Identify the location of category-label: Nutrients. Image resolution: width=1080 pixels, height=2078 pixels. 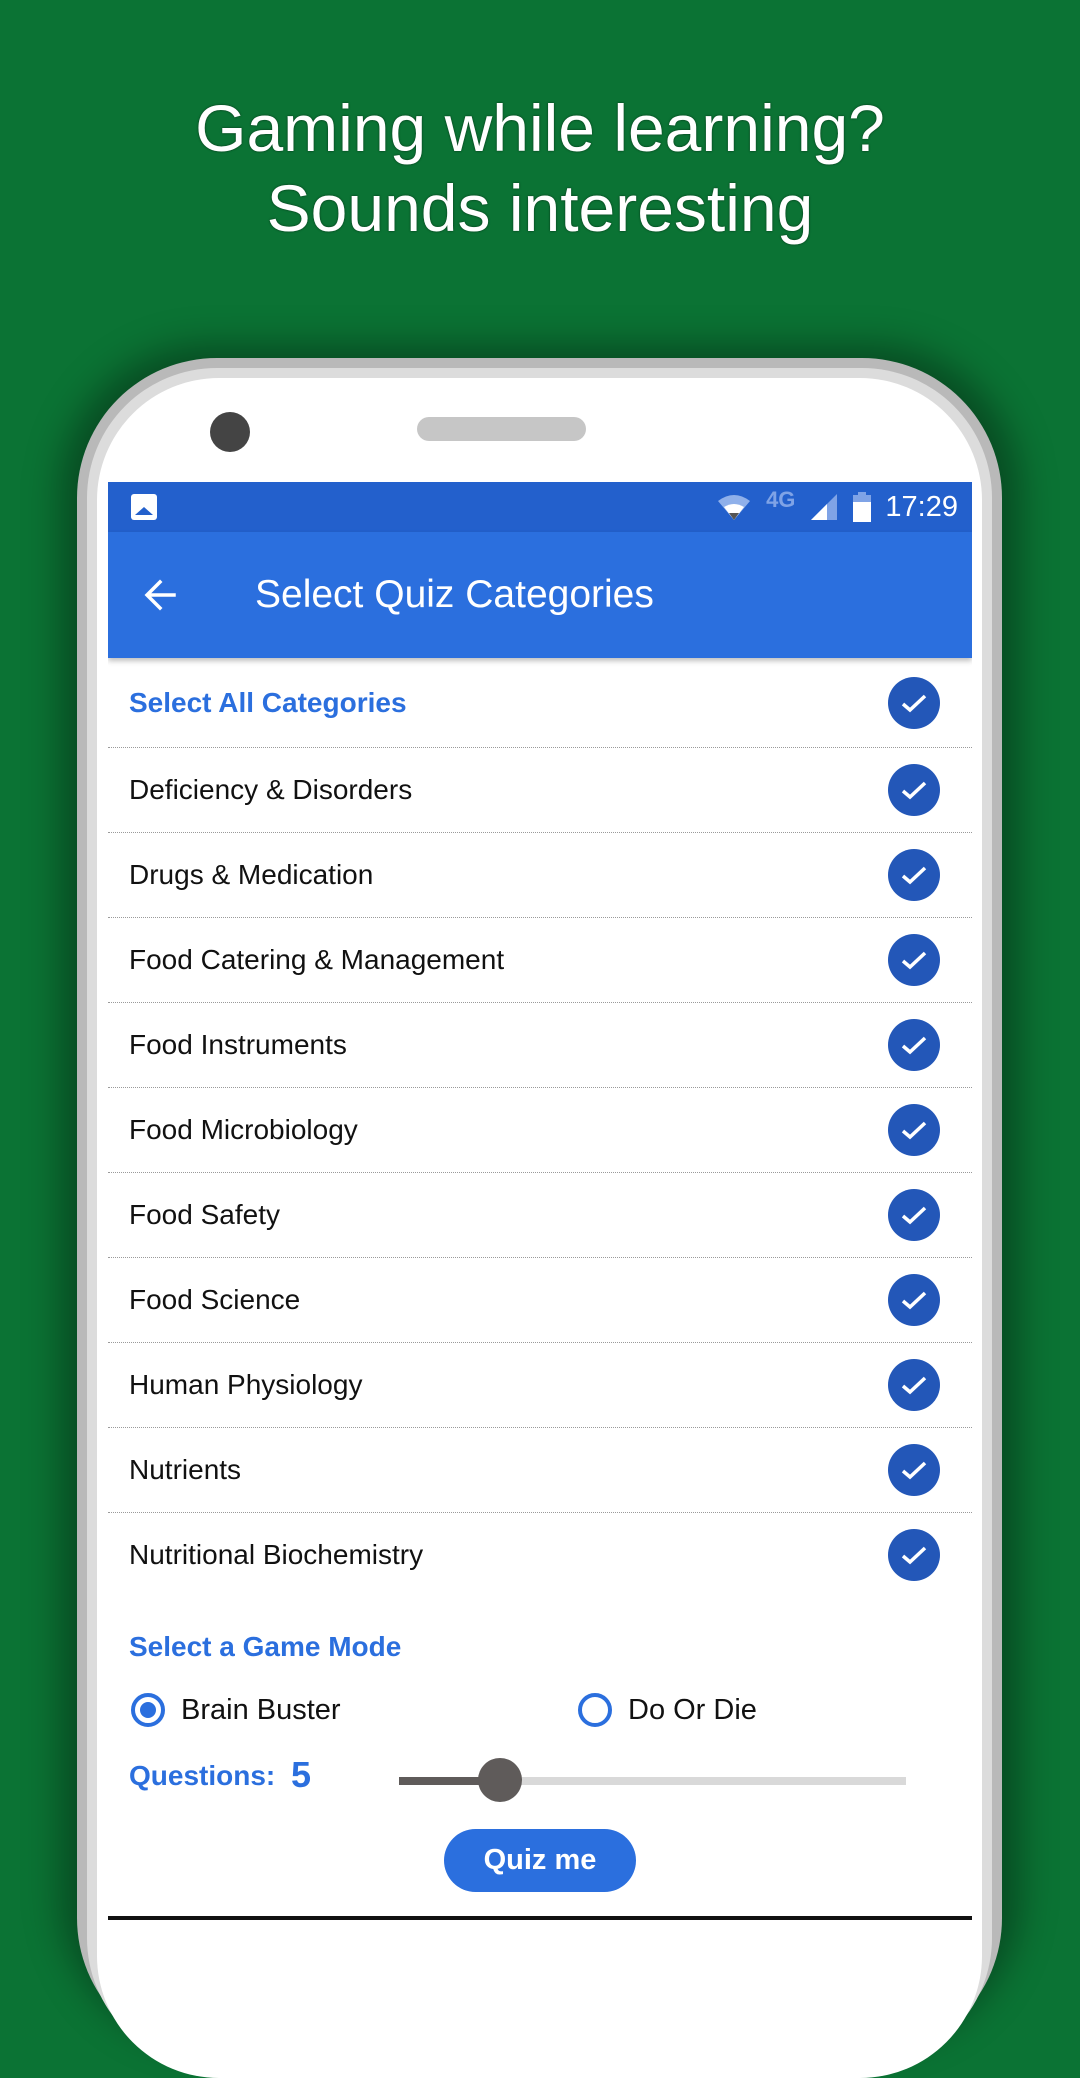
(185, 1469).